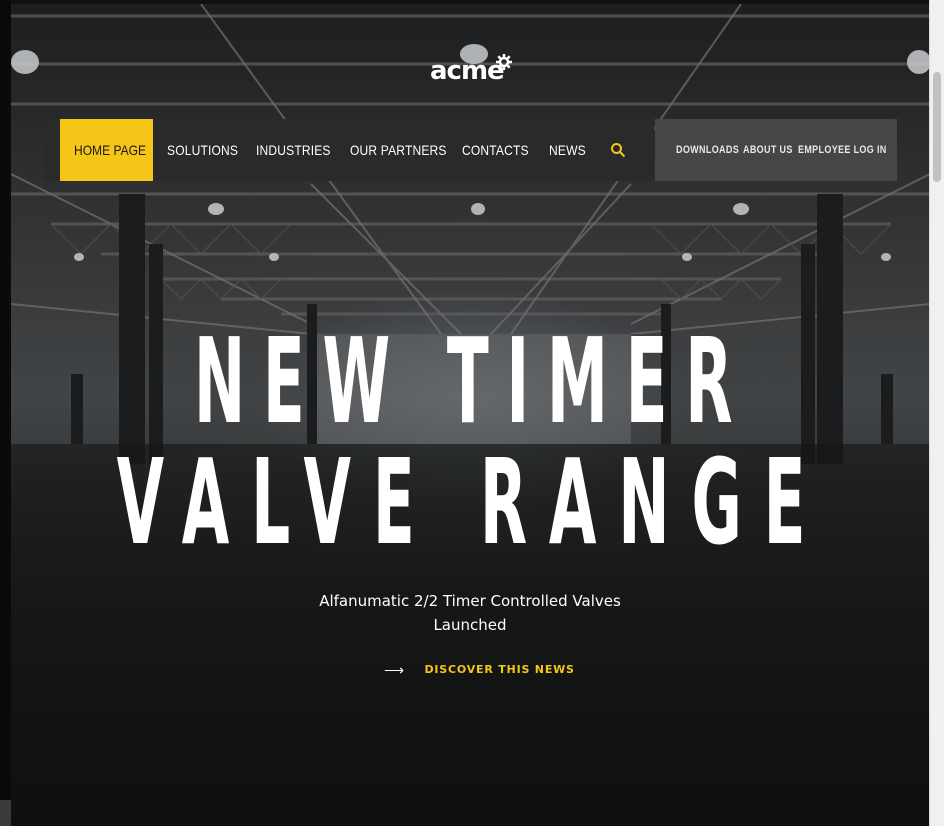 The width and height of the screenshot is (944, 826). I want to click on hero-subtitle-line-2: Launched, so click(470, 625).